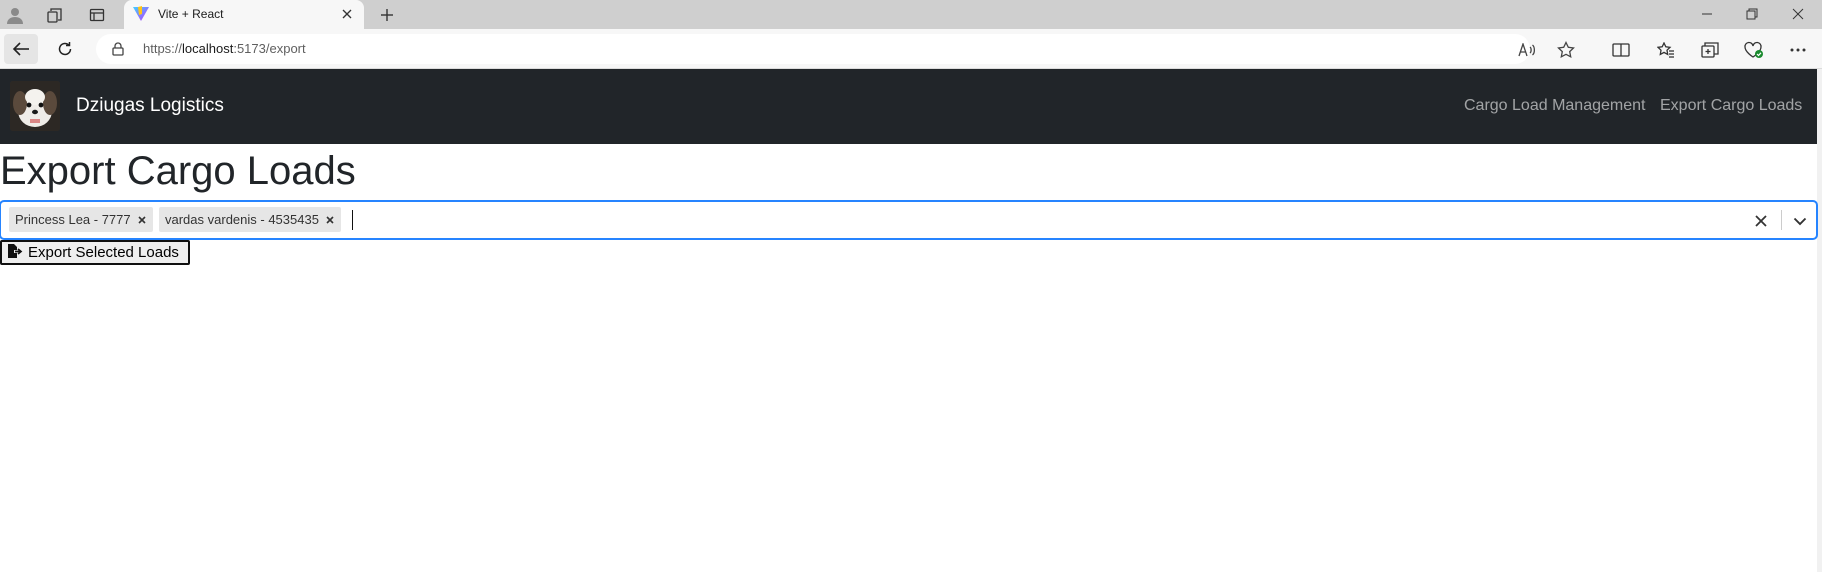 The image size is (1822, 572). What do you see at coordinates (1781, 220) in the screenshot?
I see `indicator-separator` at bounding box center [1781, 220].